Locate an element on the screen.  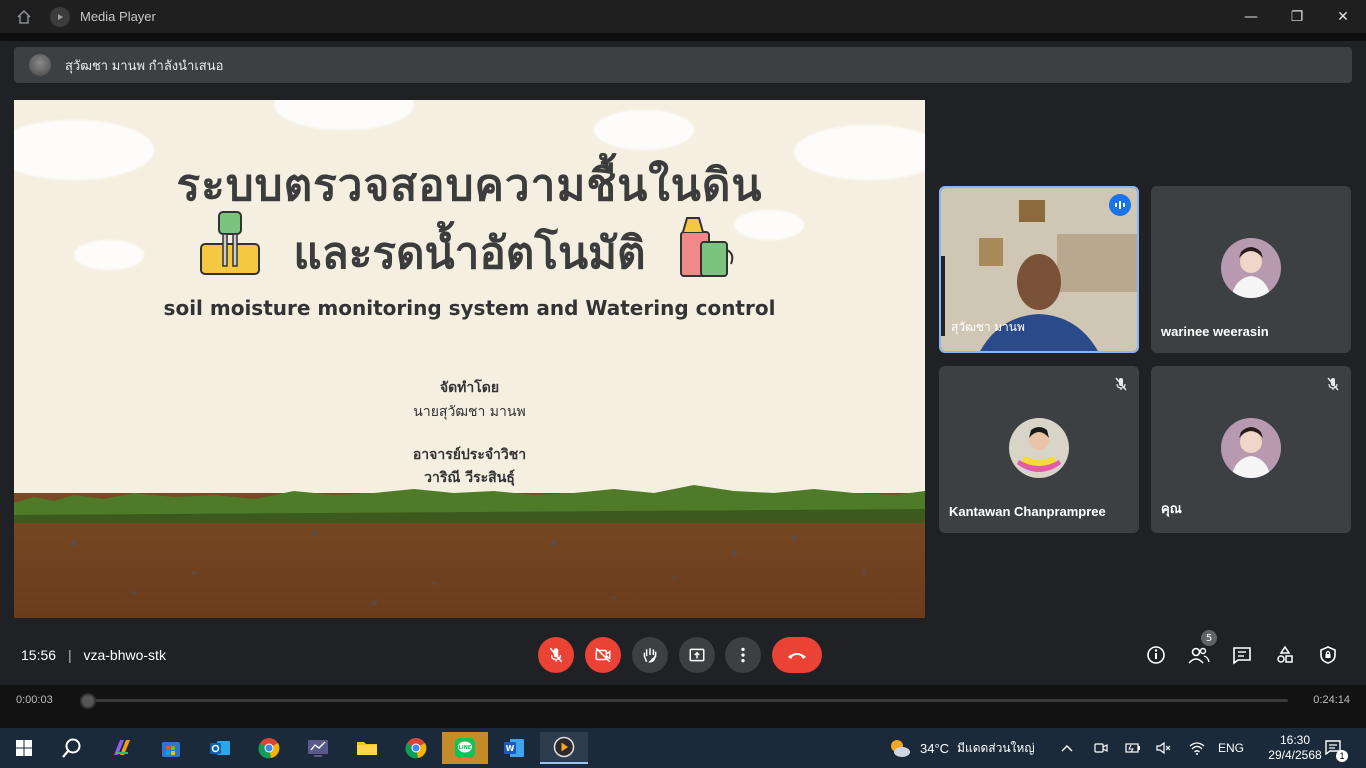
meeting-info: 15:56 | vza-bhwo-stk is located at coordinates (93, 655).